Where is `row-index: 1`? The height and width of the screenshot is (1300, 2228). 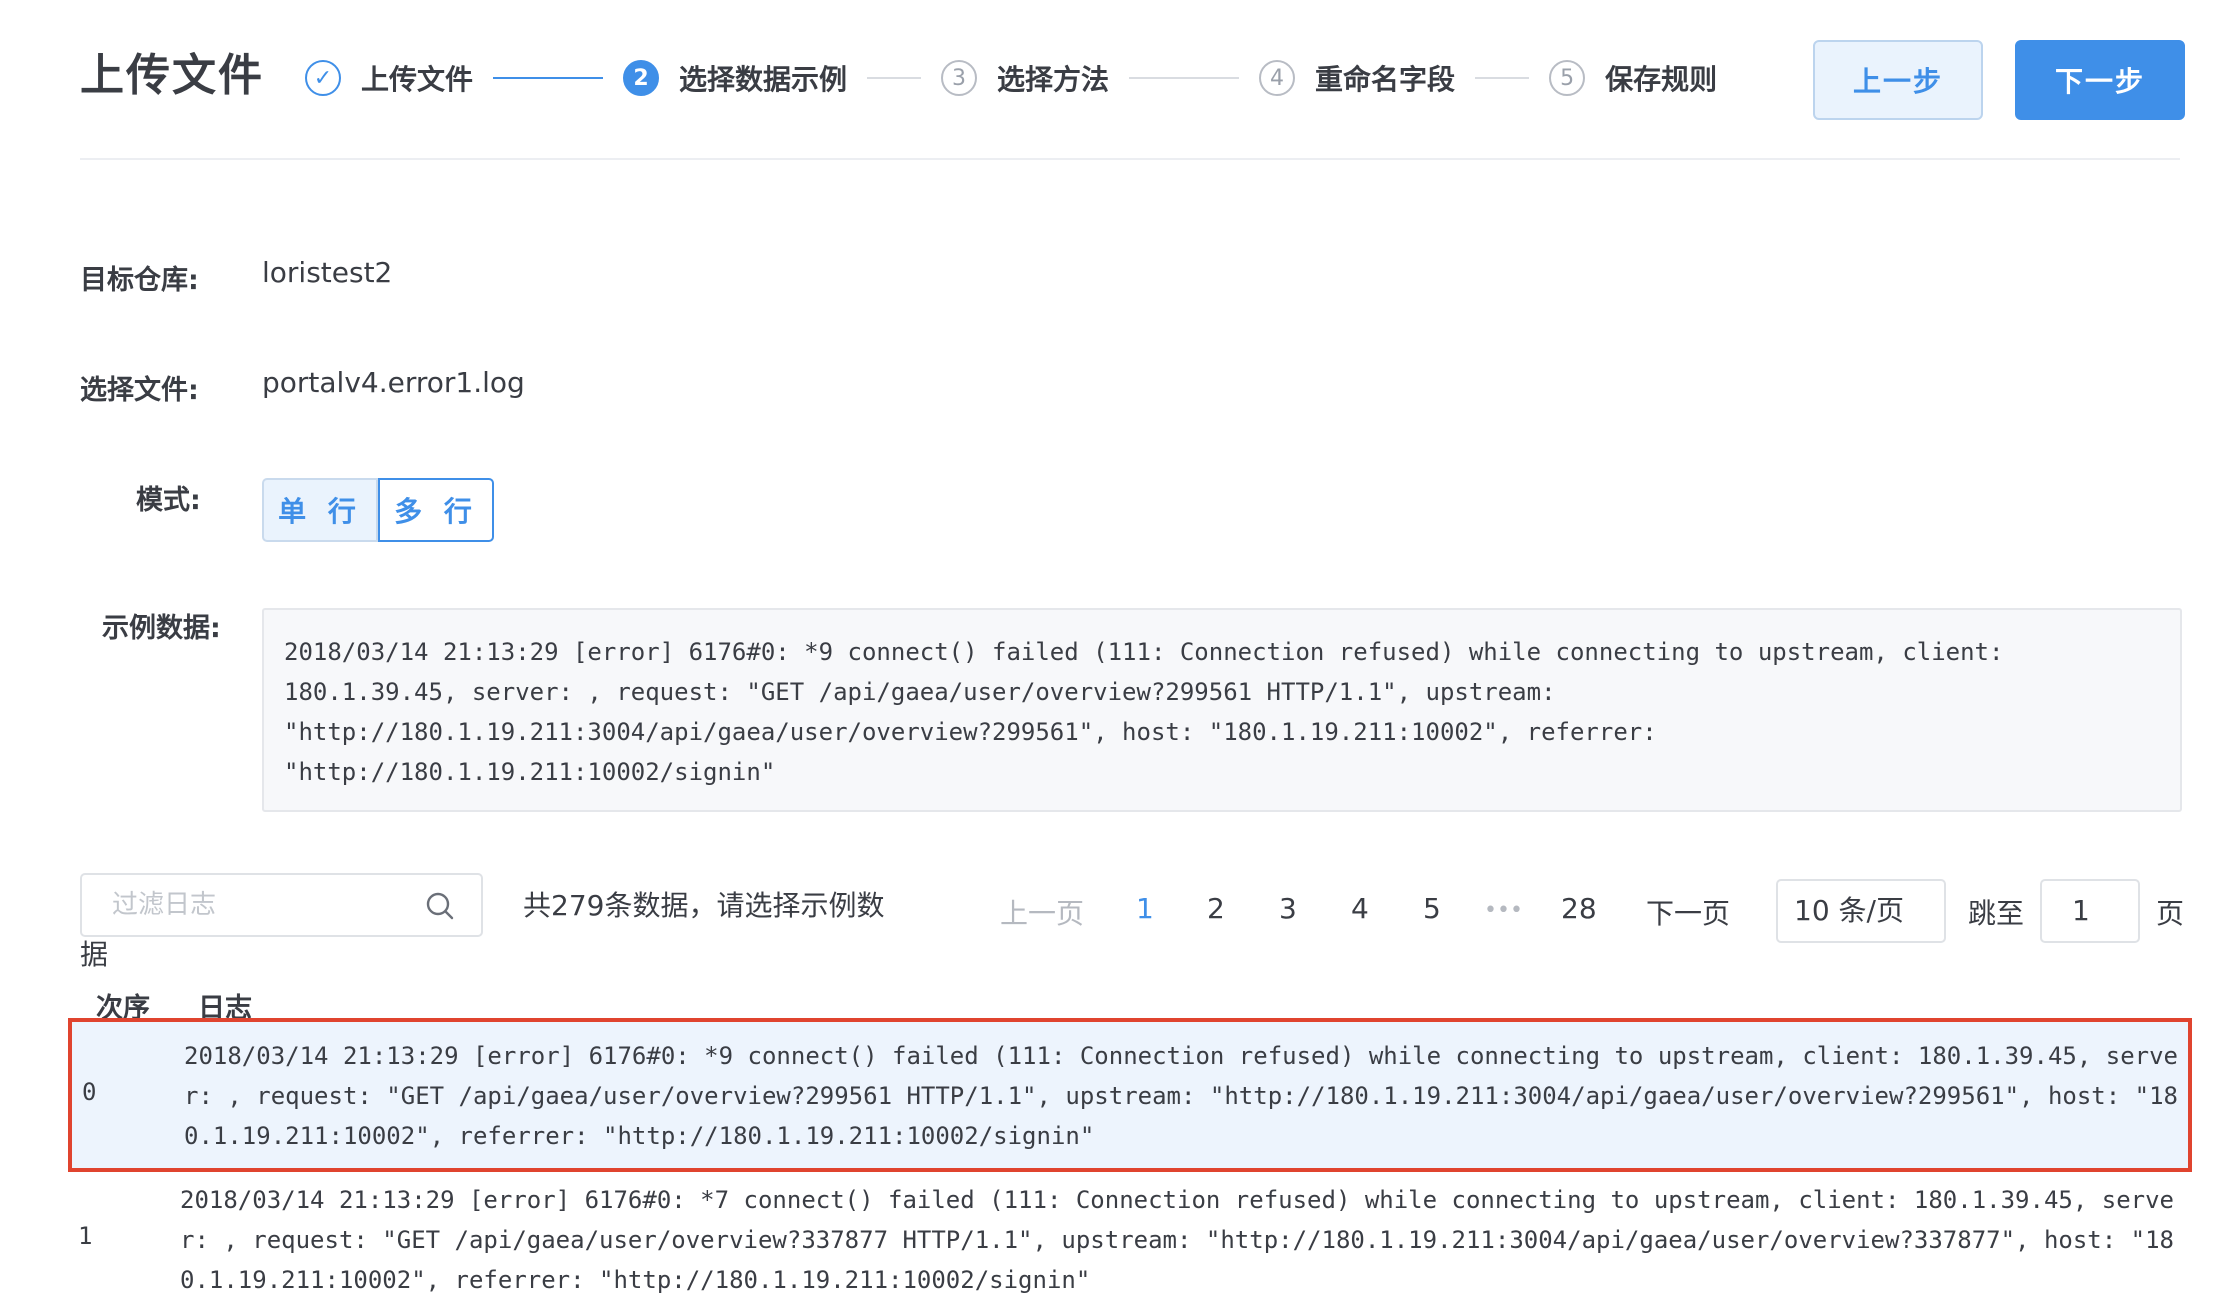 row-index: 1 is located at coordinates (85, 1236).